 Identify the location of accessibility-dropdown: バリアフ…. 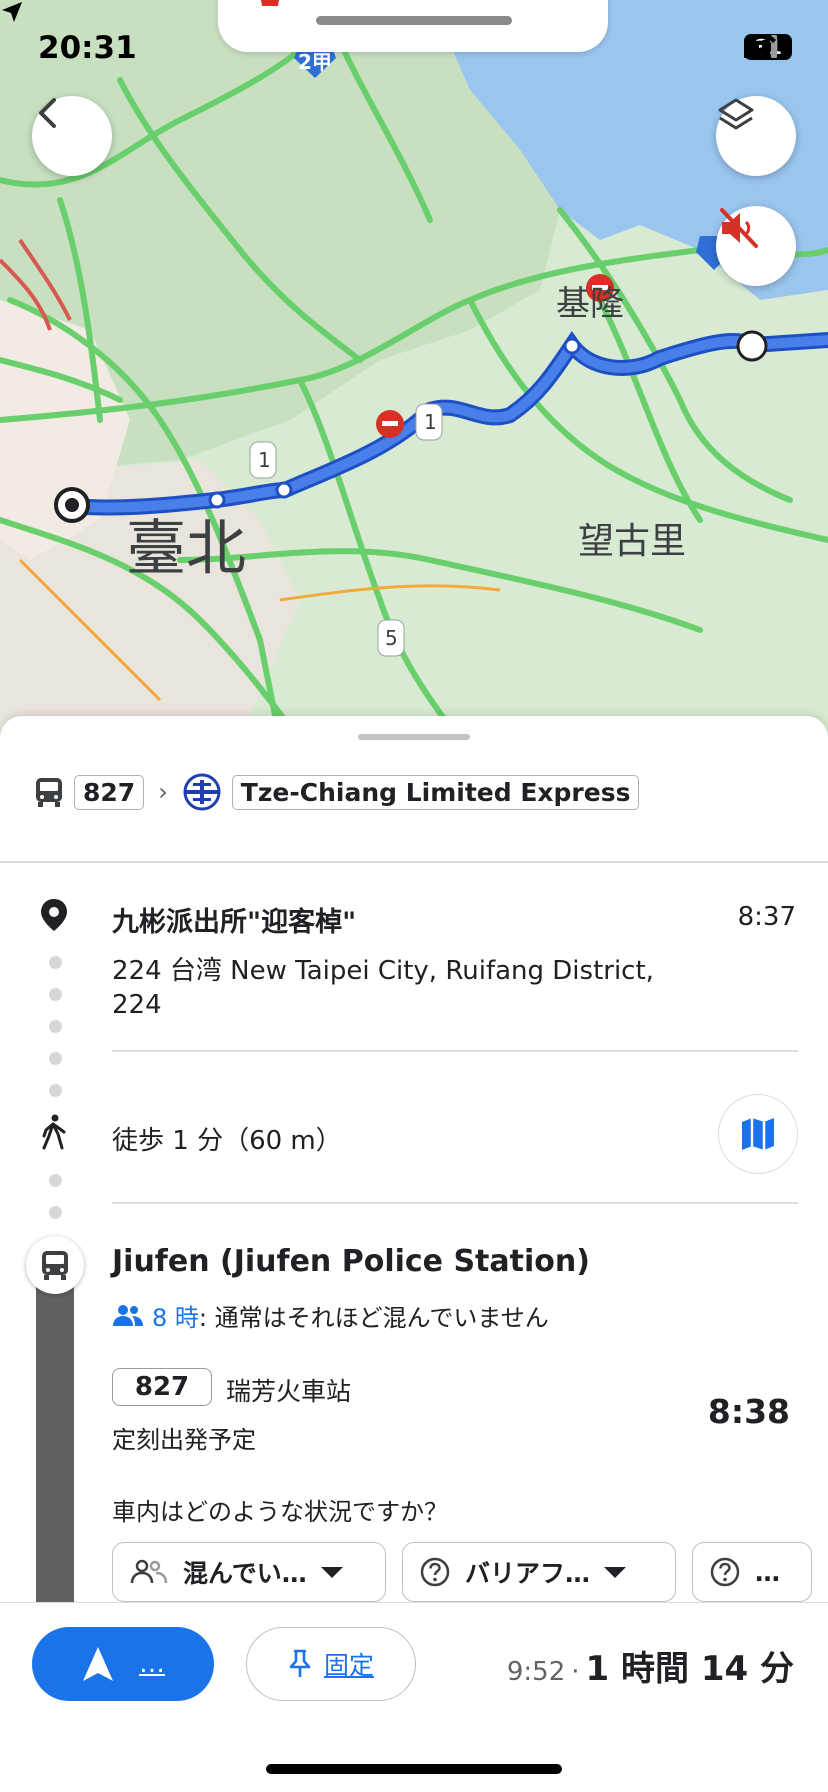
(539, 1572).